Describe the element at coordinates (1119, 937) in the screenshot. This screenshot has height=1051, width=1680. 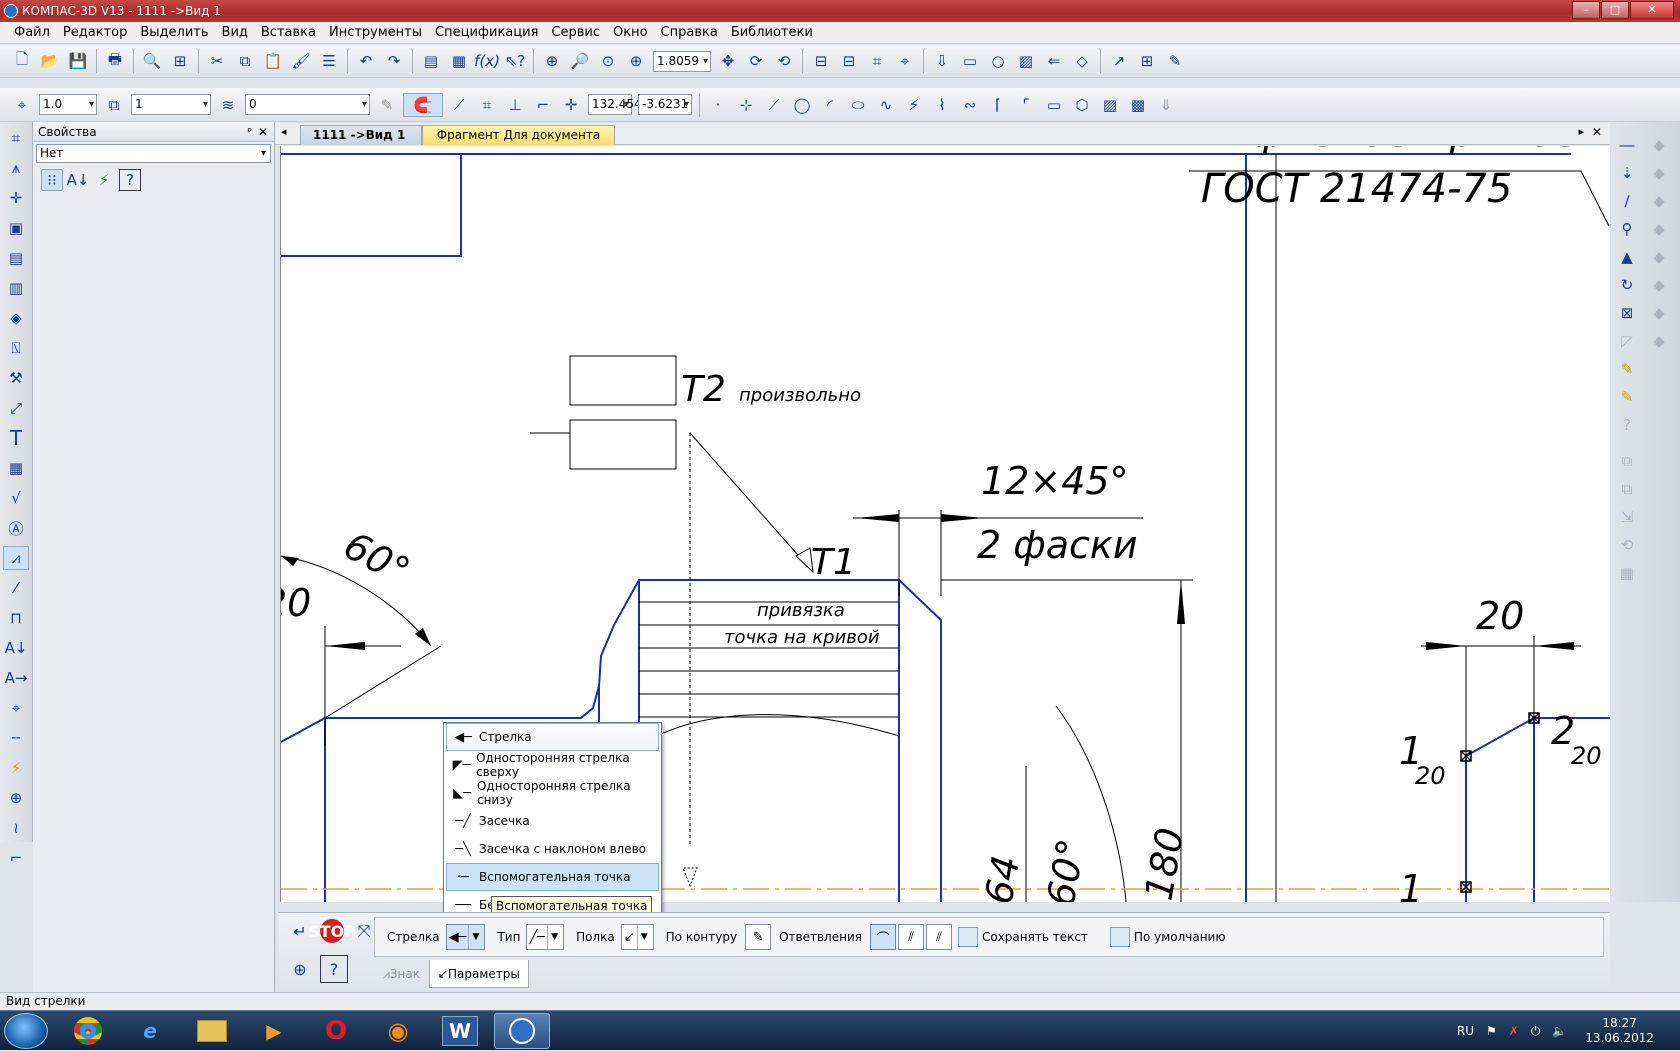
I see `default-checkbox` at that location.